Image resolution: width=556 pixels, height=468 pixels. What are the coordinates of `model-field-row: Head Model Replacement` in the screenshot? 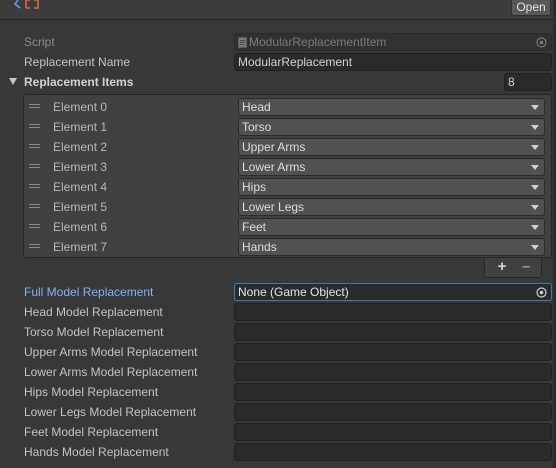 It's located at (278, 312).